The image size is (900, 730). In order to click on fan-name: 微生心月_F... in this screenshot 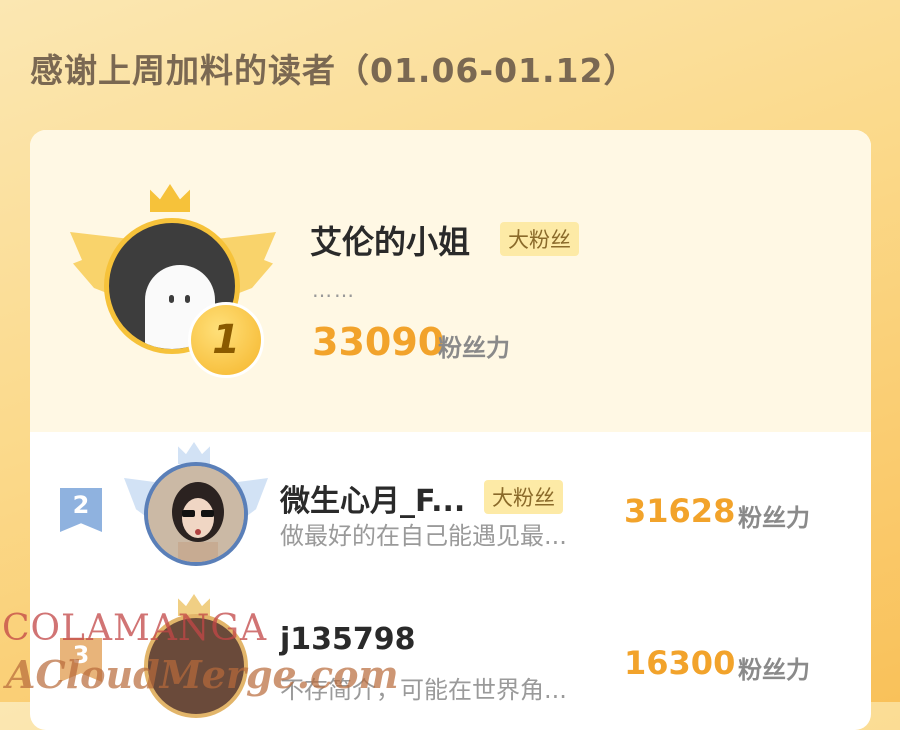, I will do `click(372, 498)`.